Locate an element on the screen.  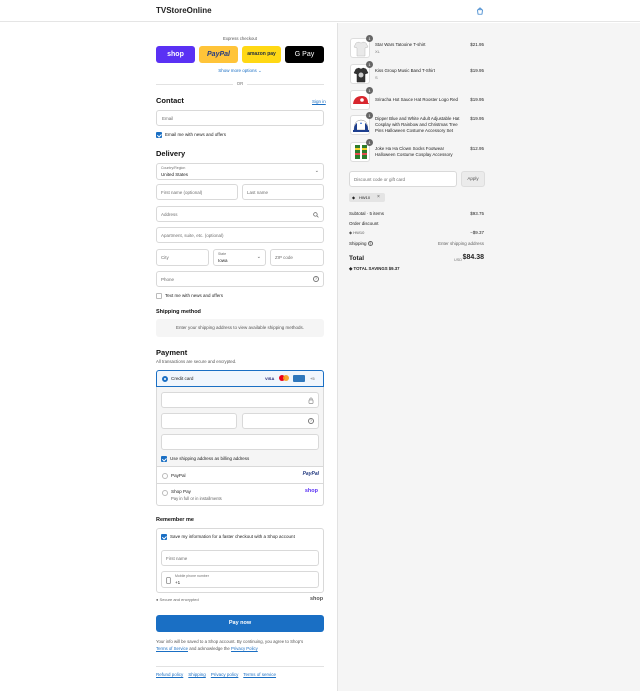
billing-same-label: Use shipping address as billing address is located at coordinates (210, 458).